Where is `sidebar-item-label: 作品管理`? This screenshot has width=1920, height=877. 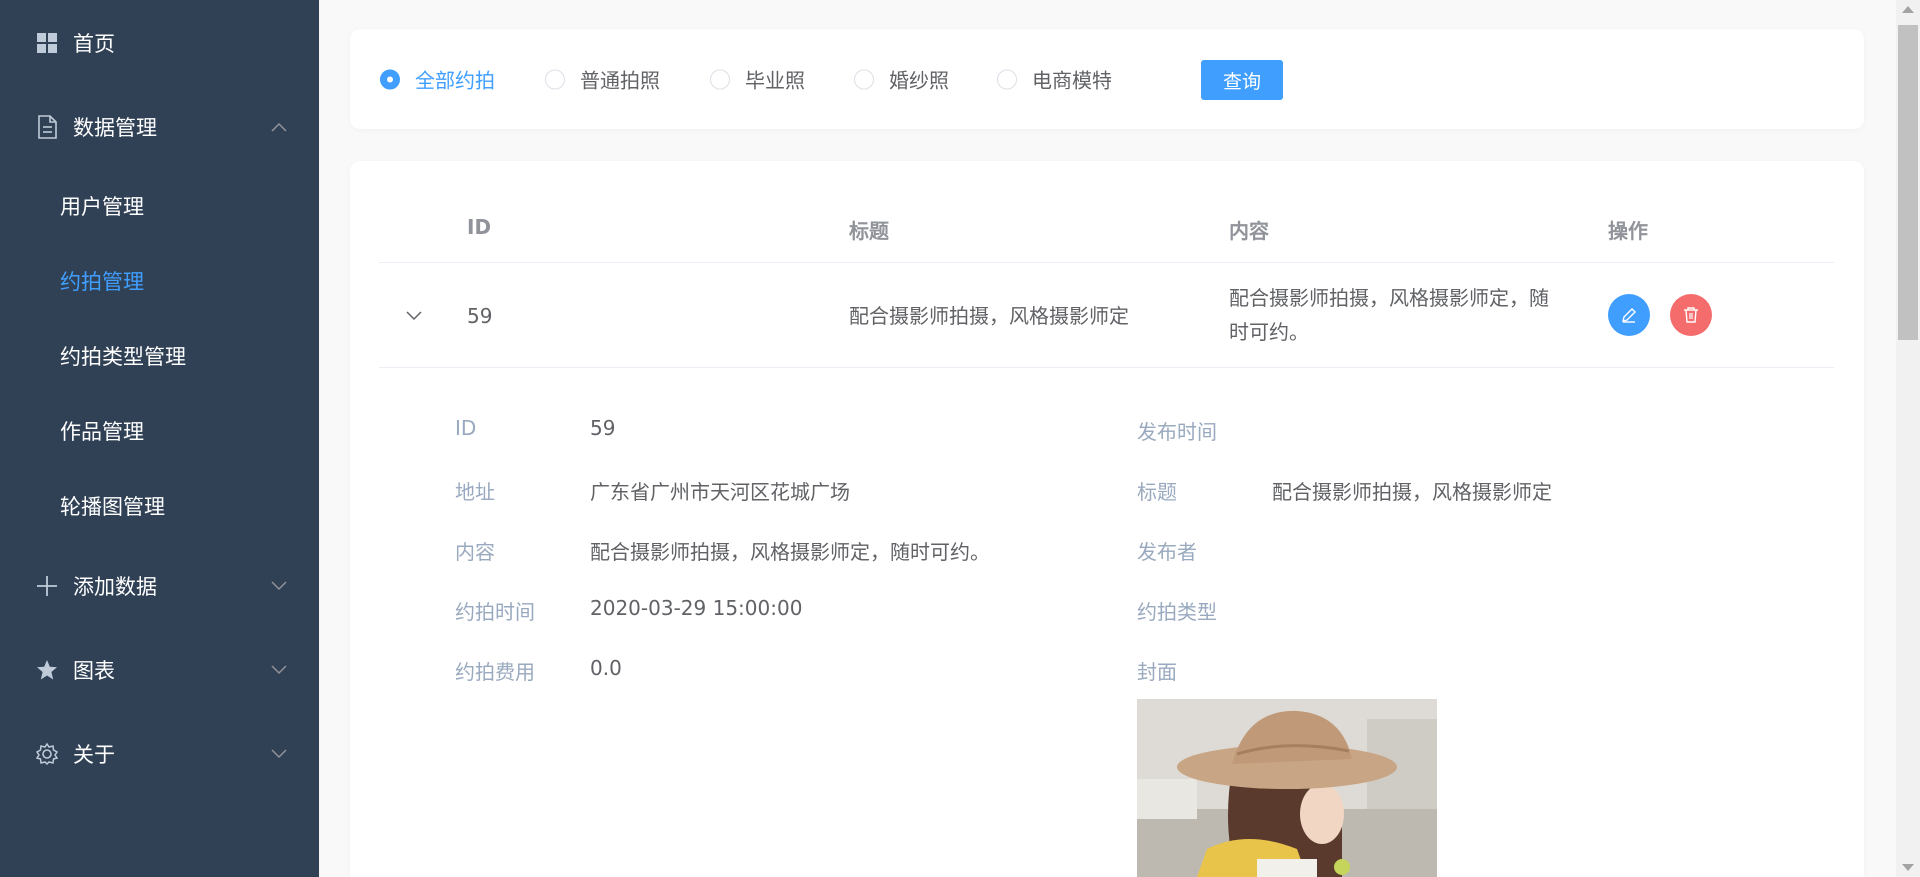
sidebar-item-label: 作品管理 is located at coordinates (102, 432).